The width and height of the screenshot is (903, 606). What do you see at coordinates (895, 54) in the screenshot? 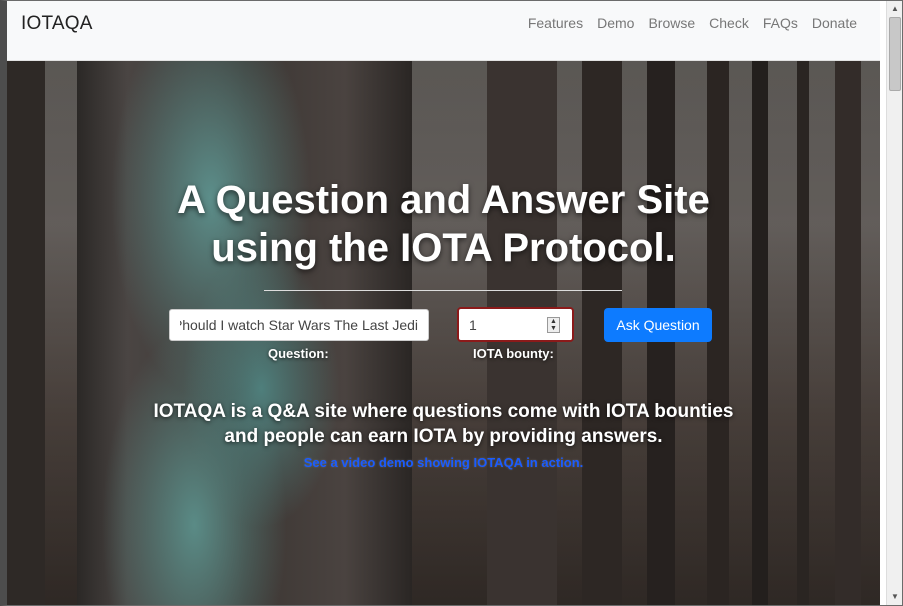
I see `scrollbar-thumb` at bounding box center [895, 54].